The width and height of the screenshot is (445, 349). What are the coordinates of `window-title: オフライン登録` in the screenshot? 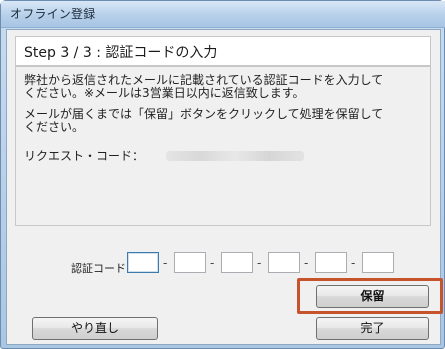 It's located at (53, 14).